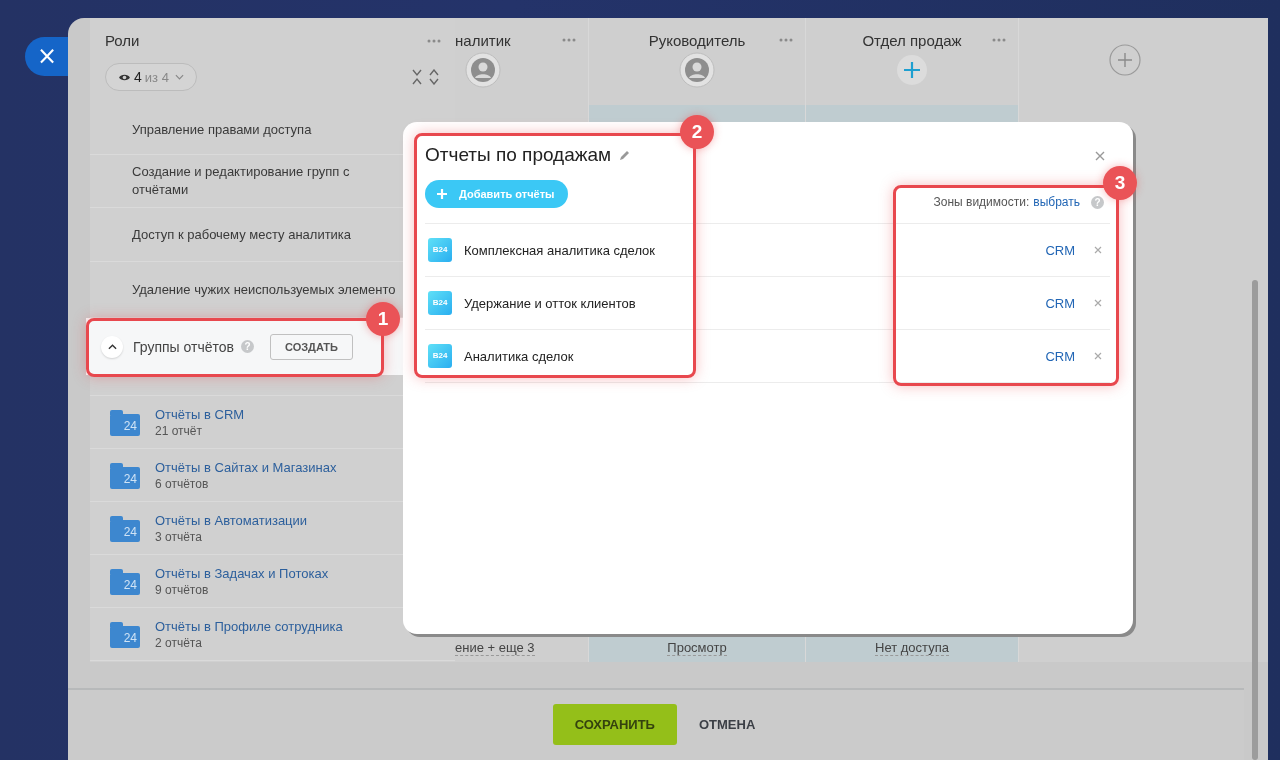 This screenshot has height=760, width=1280. Describe the element at coordinates (434, 77) in the screenshot. I see `expand-icon` at that location.